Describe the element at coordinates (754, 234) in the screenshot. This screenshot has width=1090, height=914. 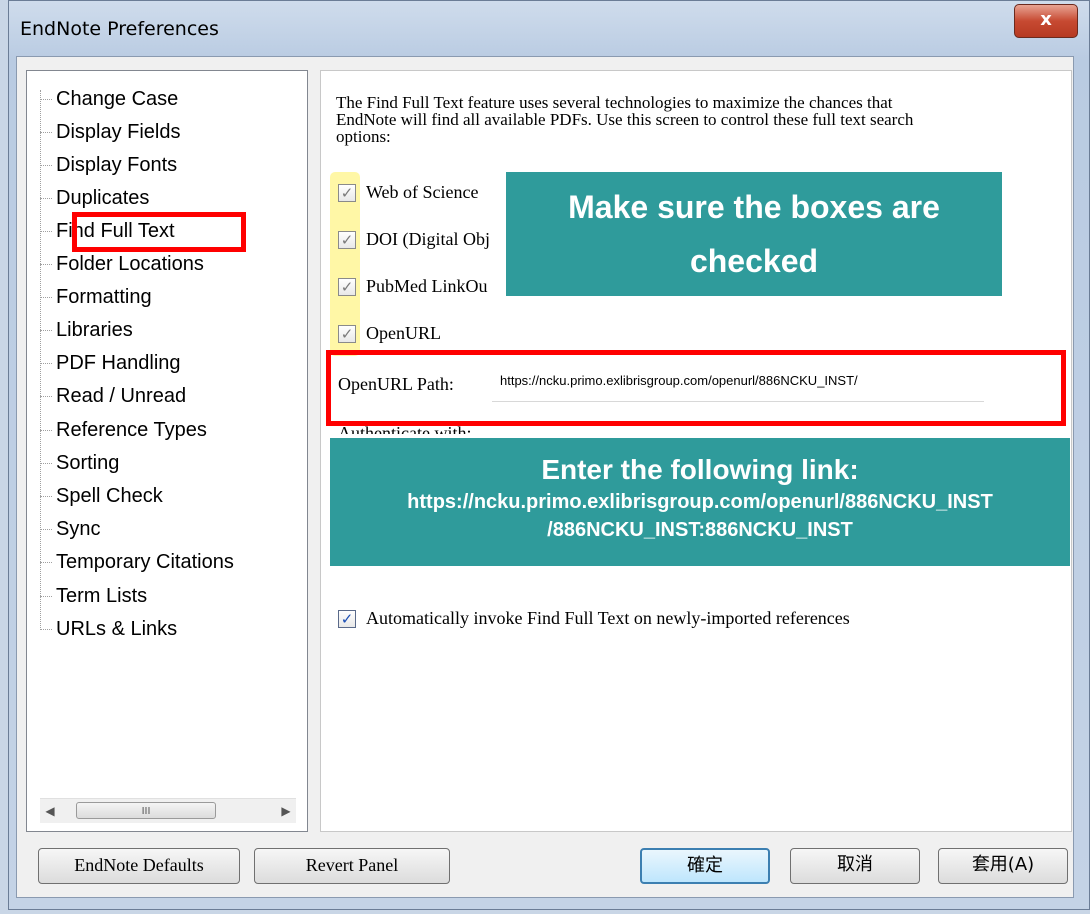
I see `boxes-checked-callout: Make sure the boxes are checked` at that location.